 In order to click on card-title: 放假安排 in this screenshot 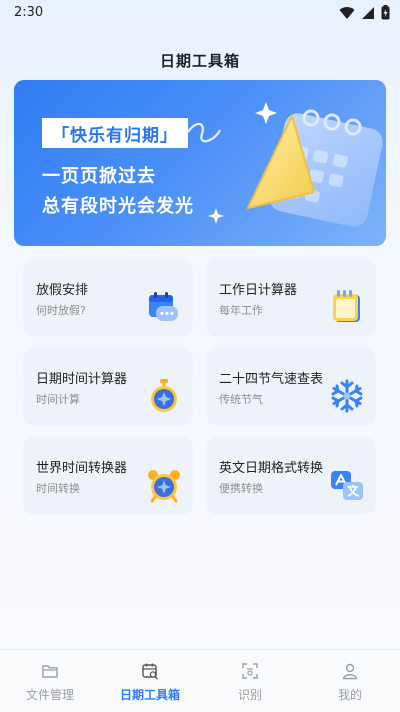, I will do `click(62, 290)`.